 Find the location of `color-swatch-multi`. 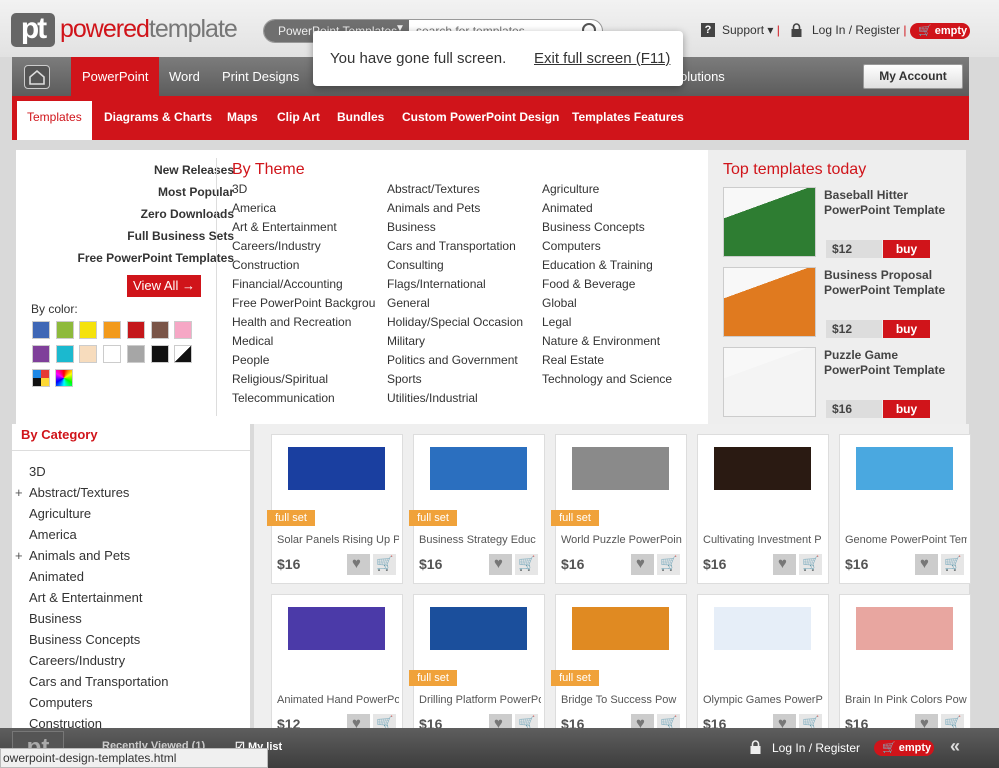

color-swatch-multi is located at coordinates (41, 378).